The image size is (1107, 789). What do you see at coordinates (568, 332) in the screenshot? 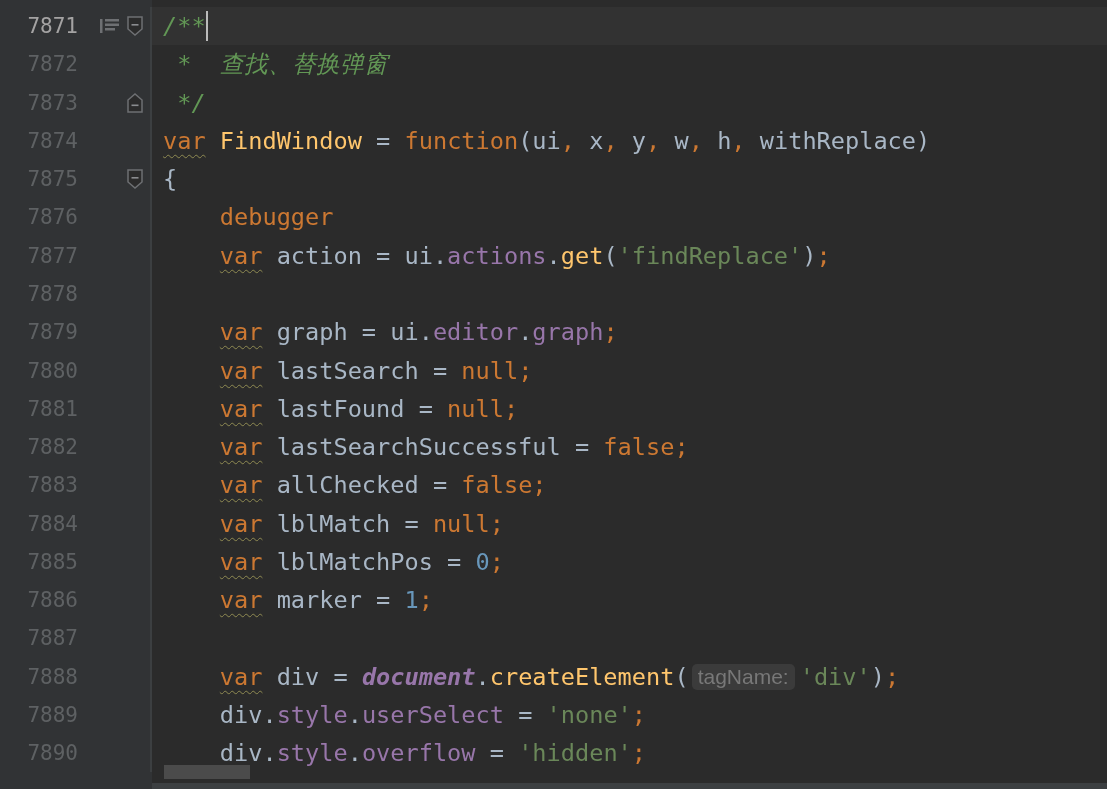
I see `property-name: graph` at bounding box center [568, 332].